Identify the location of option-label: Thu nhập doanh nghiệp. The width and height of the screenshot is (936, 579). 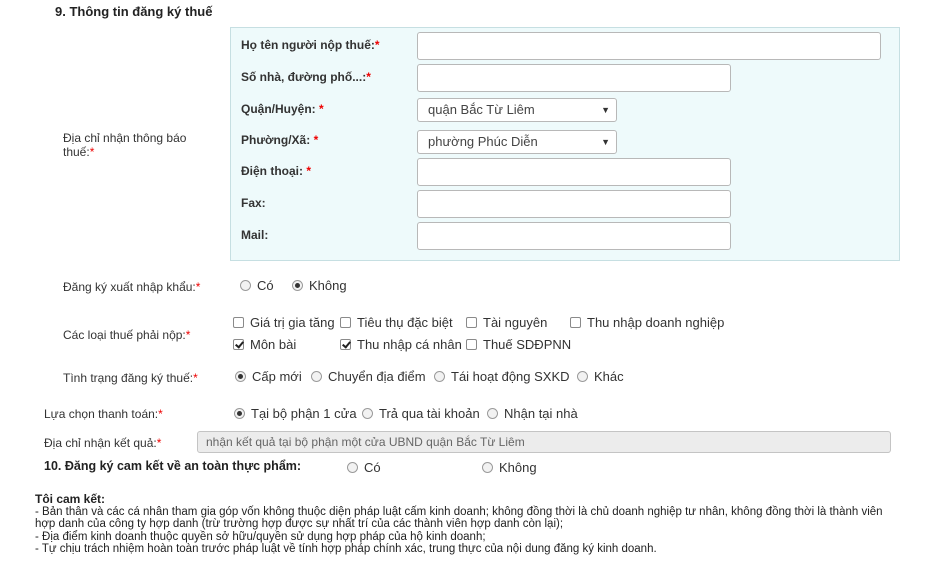
(656, 322).